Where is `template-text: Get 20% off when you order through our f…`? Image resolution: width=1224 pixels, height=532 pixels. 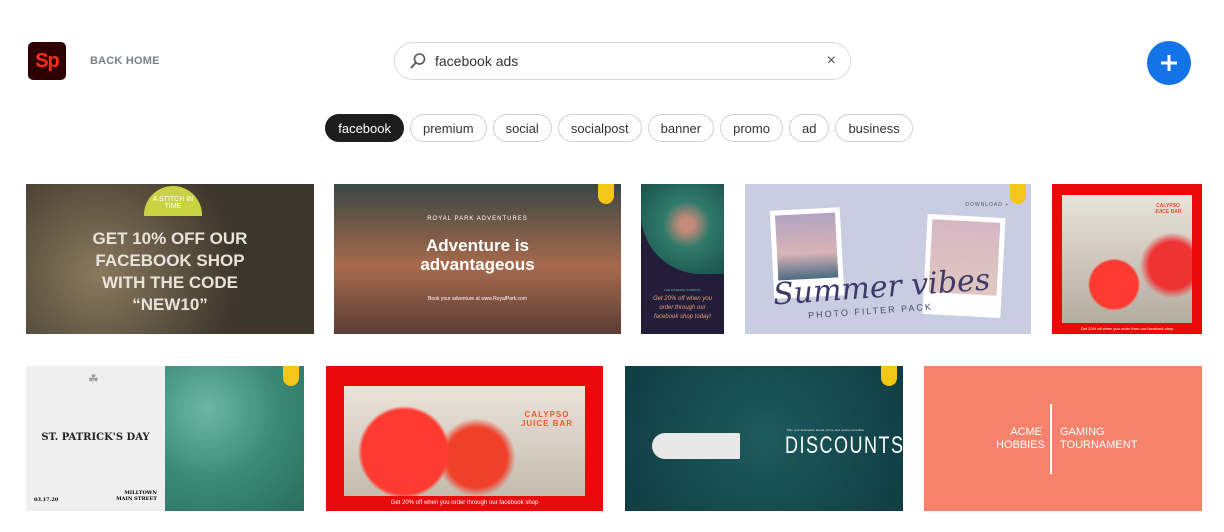 template-text: Get 20% off when you order through our f… is located at coordinates (682, 308).